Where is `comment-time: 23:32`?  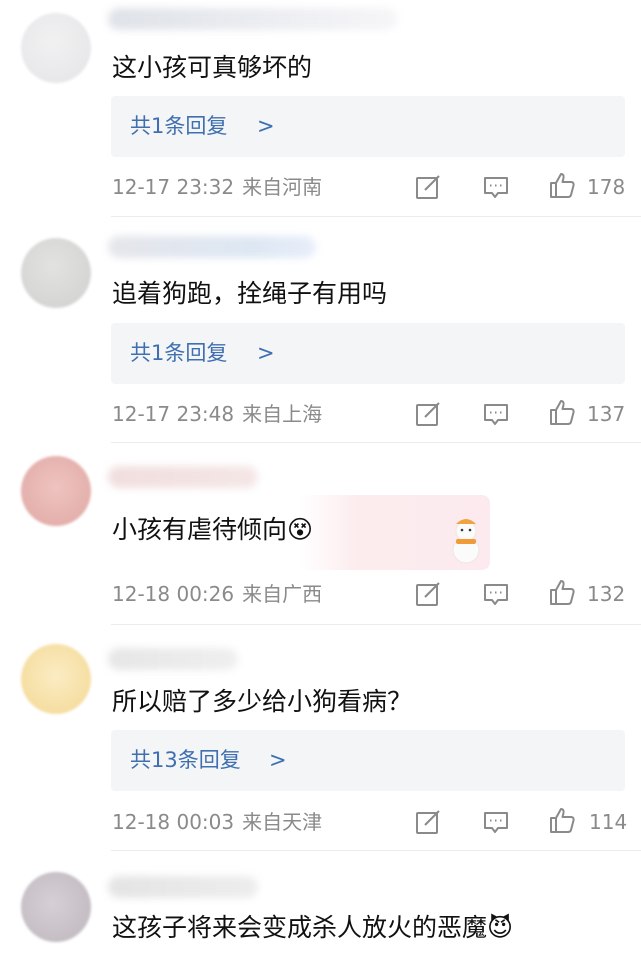 comment-time: 23:32 is located at coordinates (205, 187).